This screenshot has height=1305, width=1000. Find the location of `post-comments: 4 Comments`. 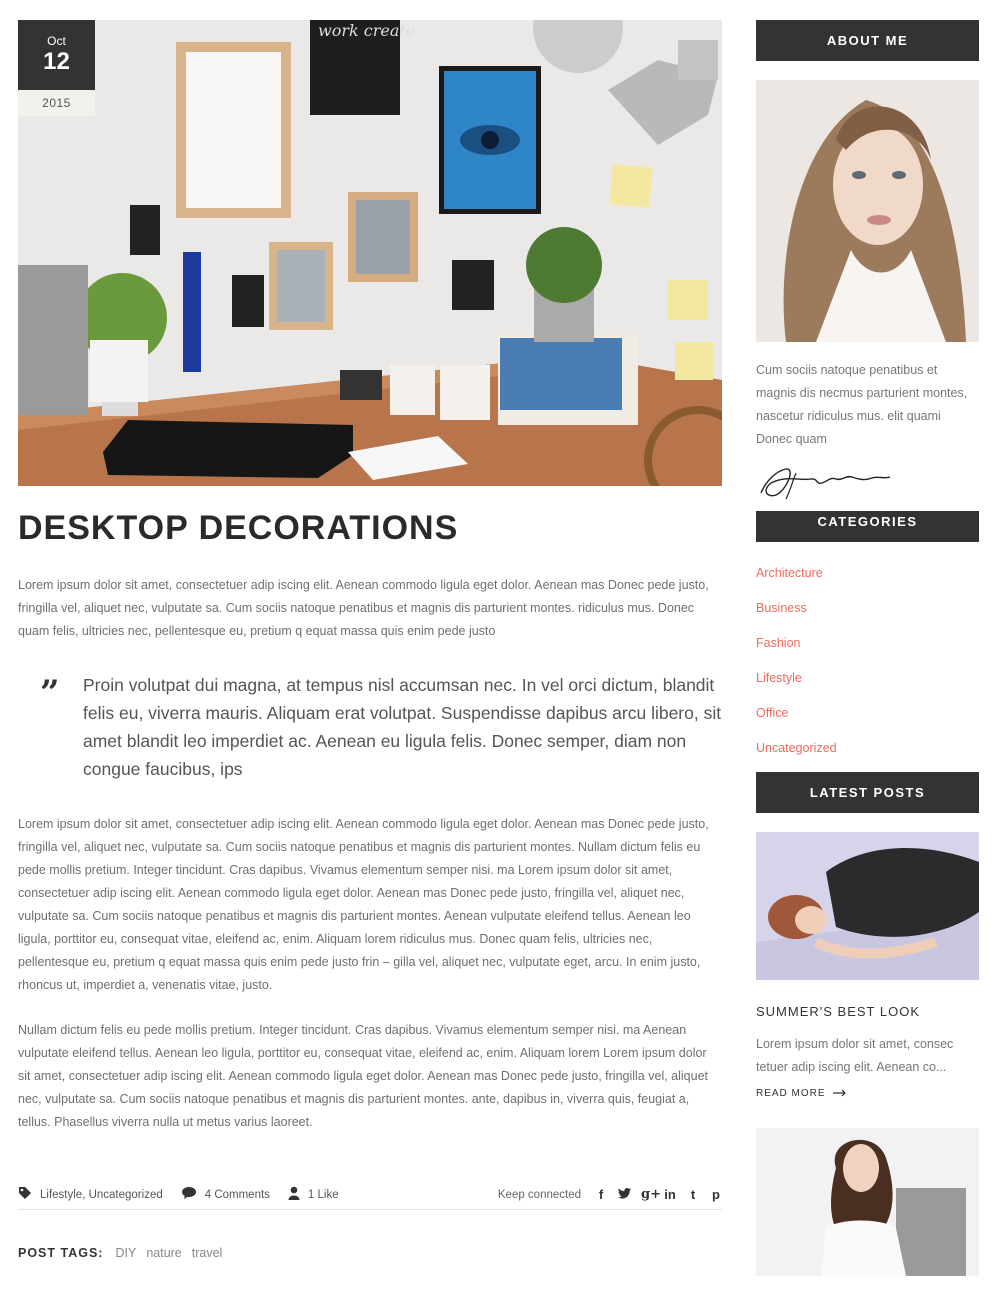

post-comments: 4 Comments is located at coordinates (225, 1194).